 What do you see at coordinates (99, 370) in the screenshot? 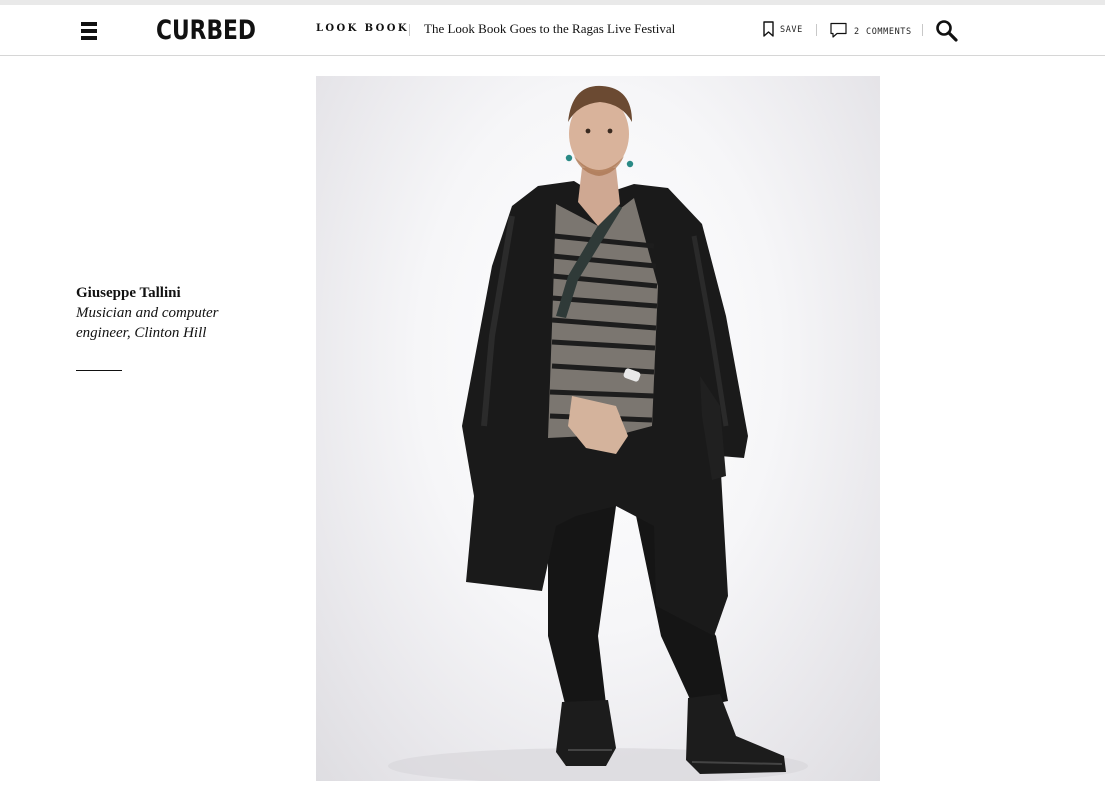
I see `caption-divider` at bounding box center [99, 370].